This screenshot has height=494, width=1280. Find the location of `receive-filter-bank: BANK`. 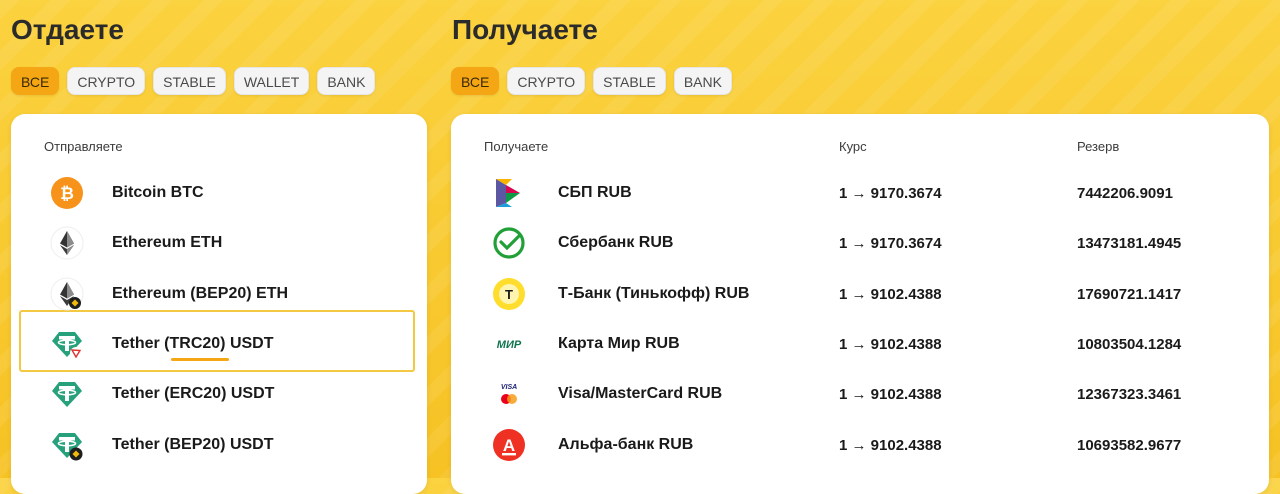

receive-filter-bank: BANK is located at coordinates (702, 81).